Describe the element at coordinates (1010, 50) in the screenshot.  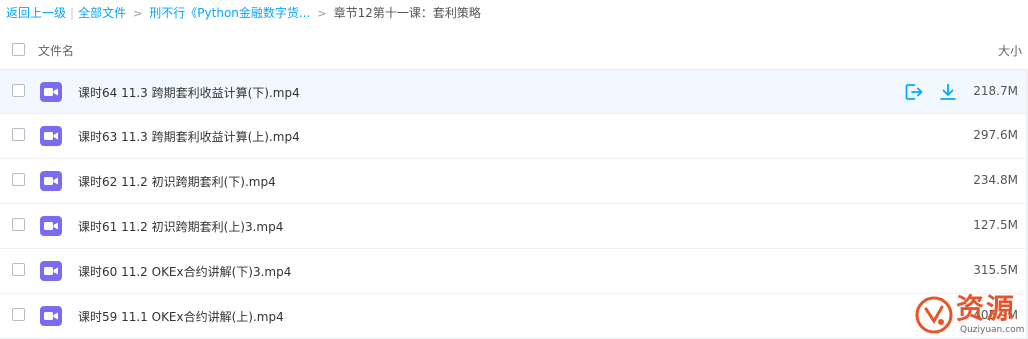
I see `column-header-size: 大小` at that location.